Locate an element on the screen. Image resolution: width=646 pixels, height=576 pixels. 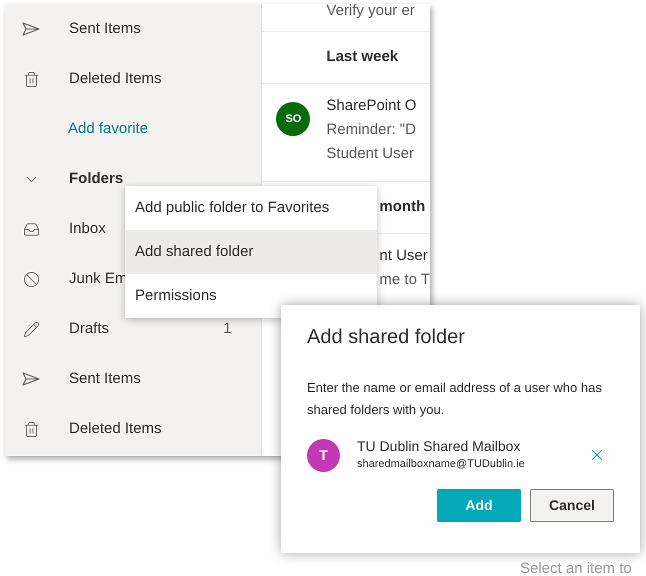
folder-label: Inbox is located at coordinates (88, 228).